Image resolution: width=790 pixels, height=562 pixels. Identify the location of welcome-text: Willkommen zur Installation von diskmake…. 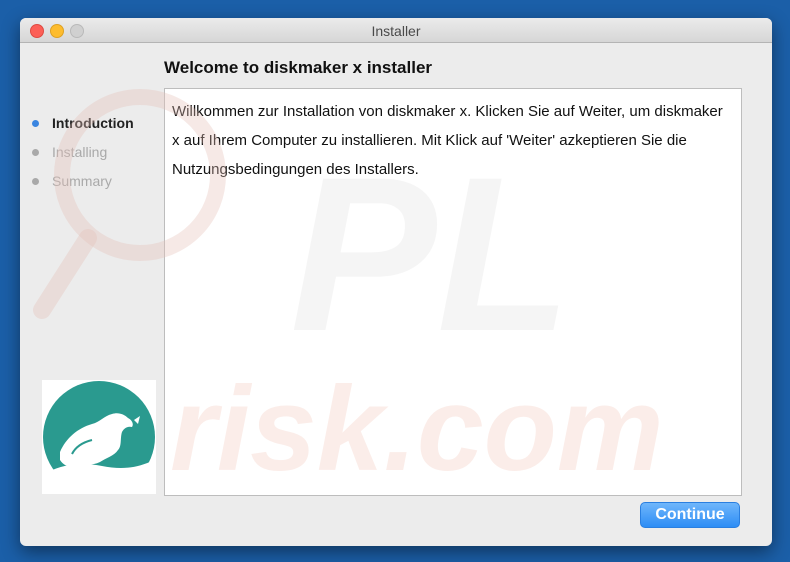
(447, 140).